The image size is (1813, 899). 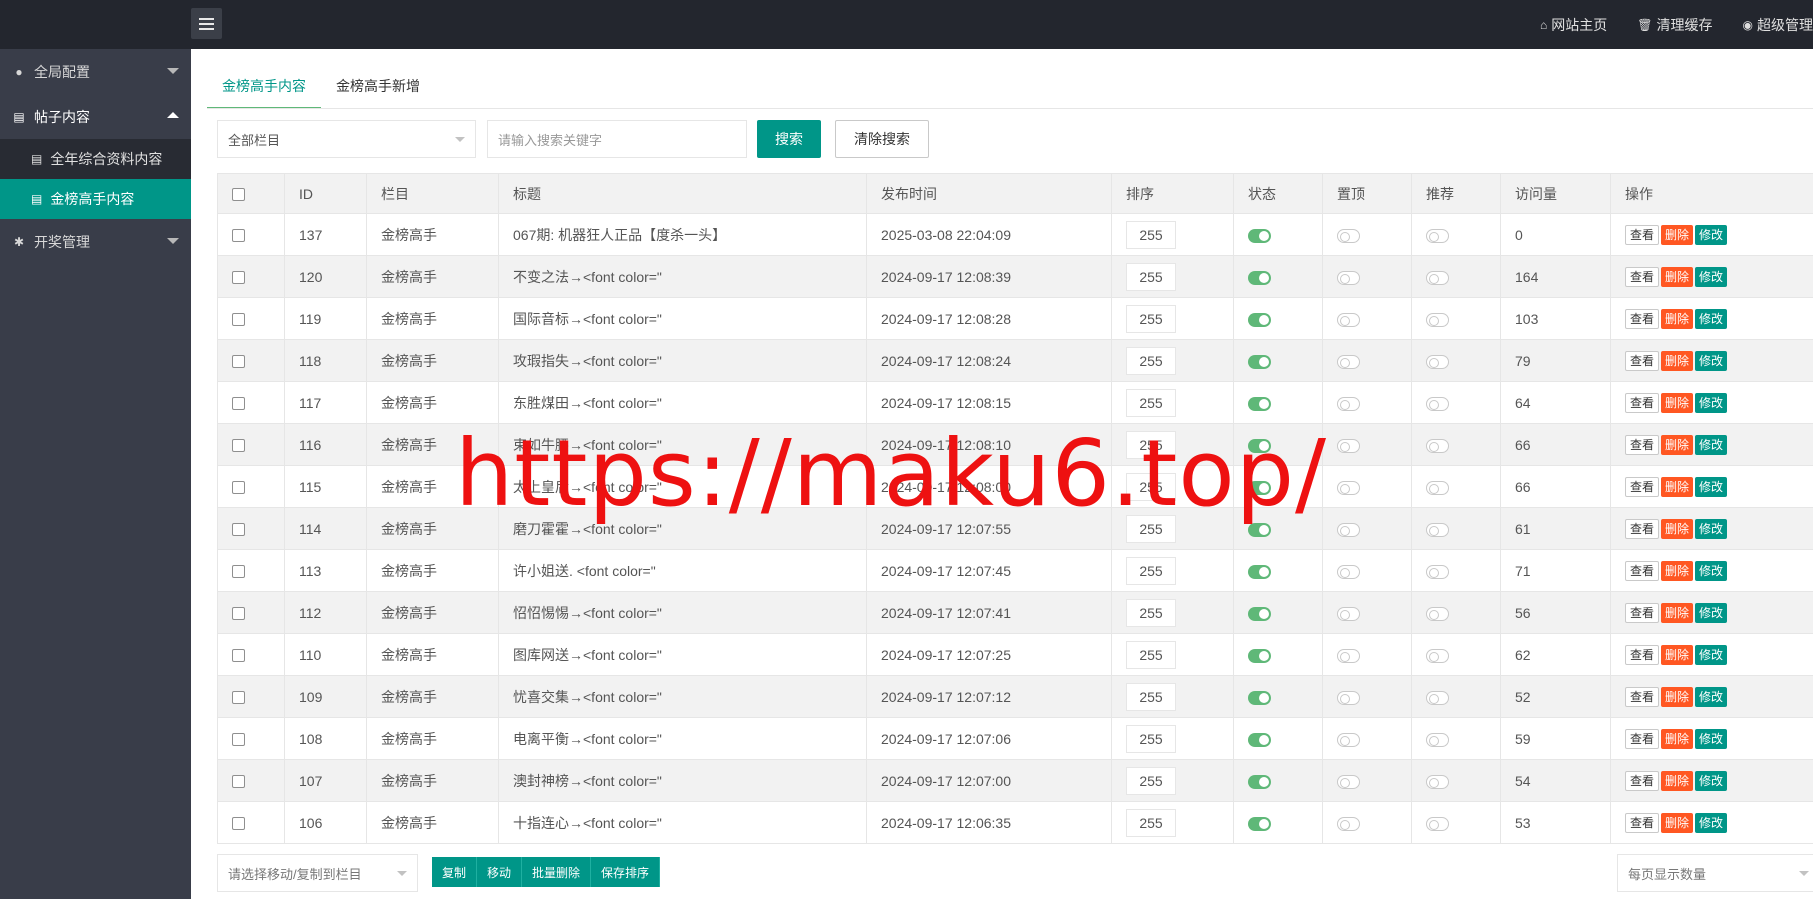 What do you see at coordinates (882, 139) in the screenshot?
I see `clear-search-button: 清除搜索` at bounding box center [882, 139].